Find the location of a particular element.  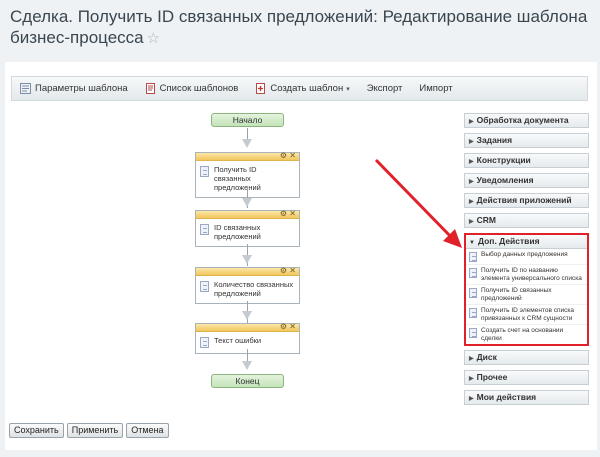

sidebar-item-document-processing: ▶ Обработка документа is located at coordinates (526, 120).